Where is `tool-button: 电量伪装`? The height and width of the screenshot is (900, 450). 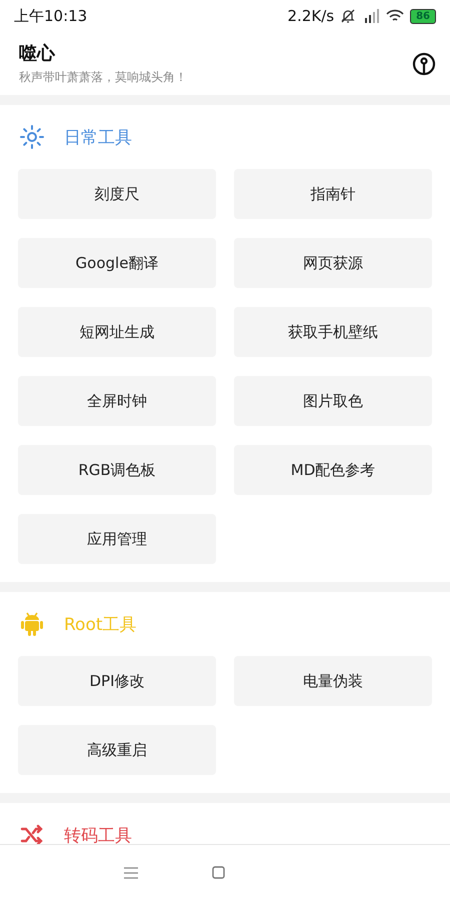 tool-button: 电量伪装 is located at coordinates (333, 681).